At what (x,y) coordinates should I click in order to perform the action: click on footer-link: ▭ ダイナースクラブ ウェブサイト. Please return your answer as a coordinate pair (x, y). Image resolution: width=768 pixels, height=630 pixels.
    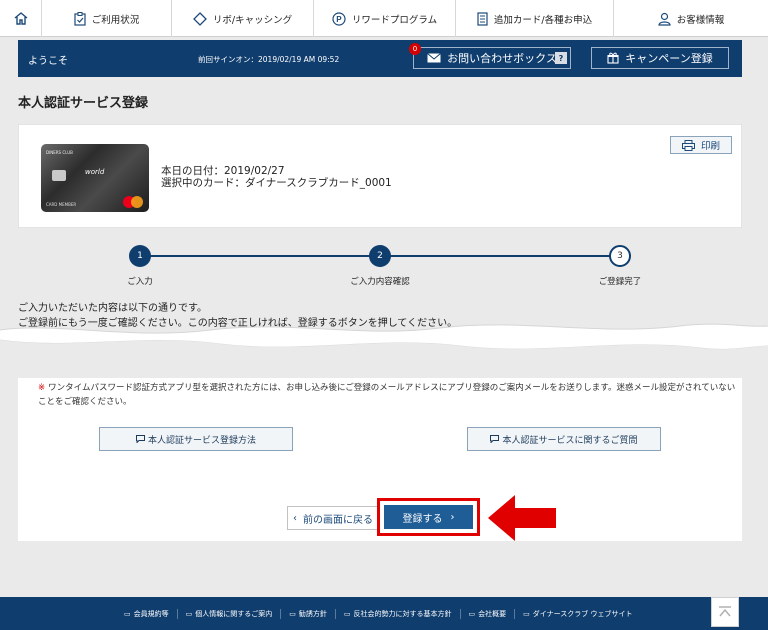
    Looking at the image, I should click on (577, 614).